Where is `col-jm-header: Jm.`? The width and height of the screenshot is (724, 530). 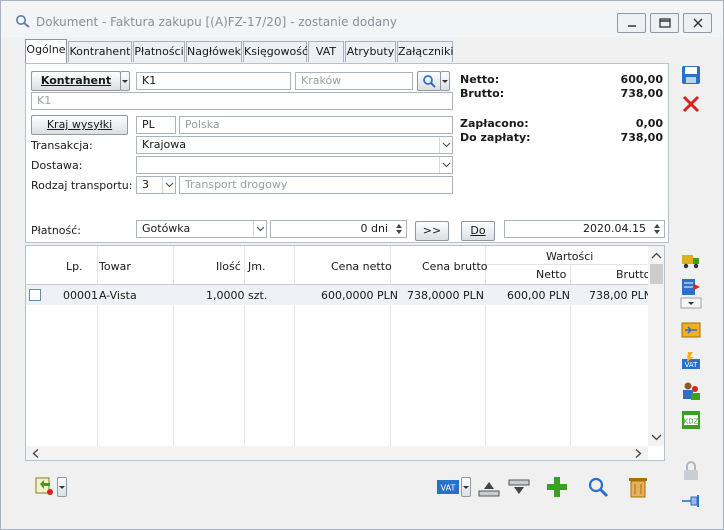 col-jm-header: Jm. is located at coordinates (256, 266).